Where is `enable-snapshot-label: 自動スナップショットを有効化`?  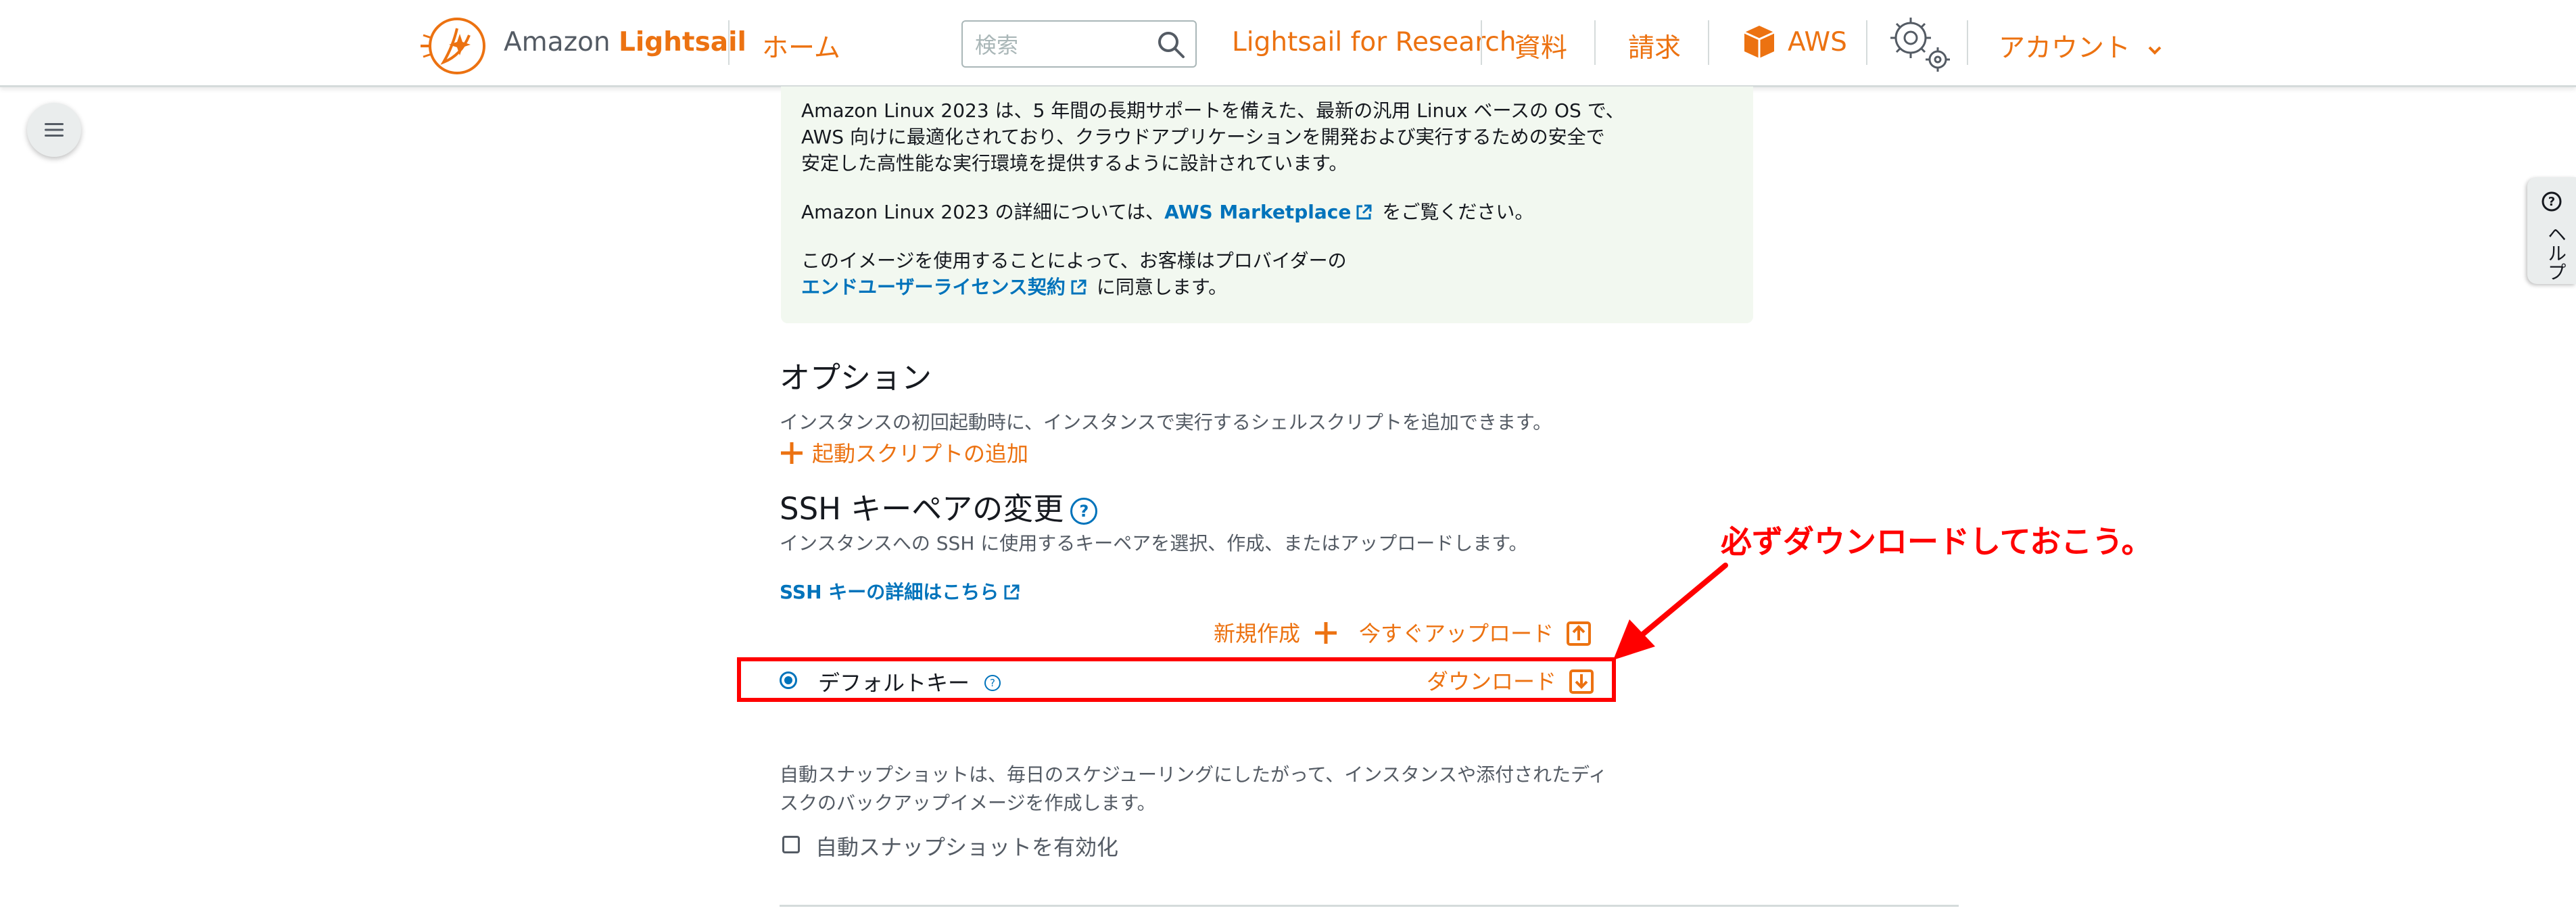 enable-snapshot-label: 自動スナップショットを有効化 is located at coordinates (966, 845).